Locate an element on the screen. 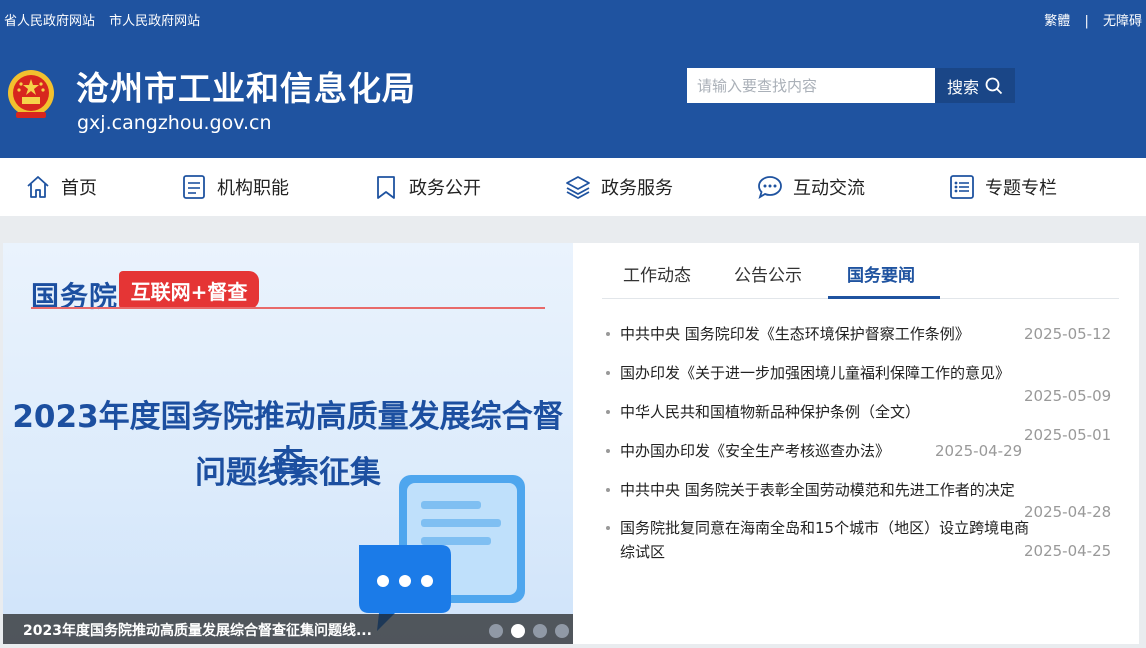 This screenshot has height=648, width=1146. site-domain: gxj.cangzhou.gov.cn is located at coordinates (174, 123).